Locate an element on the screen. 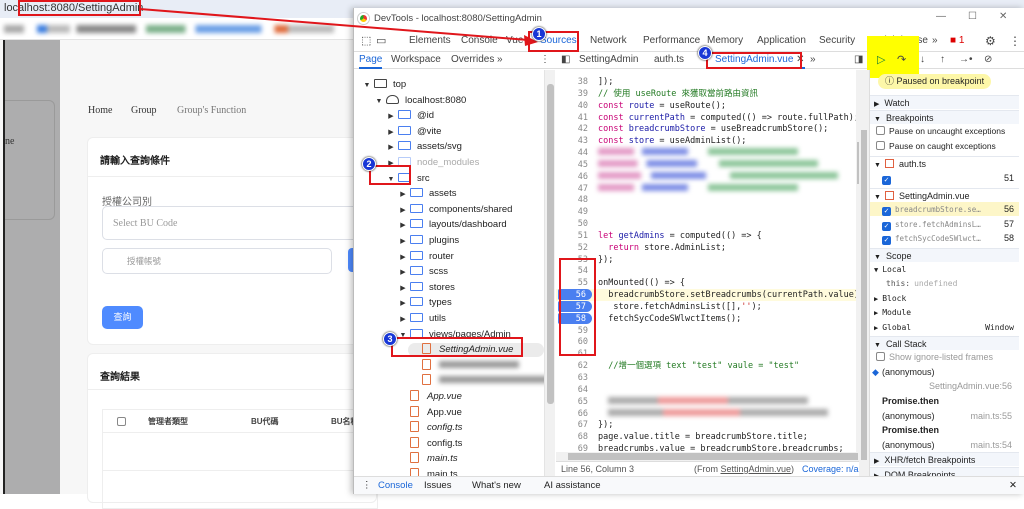  annotation-box-editor-tab is located at coordinates (754, 60).